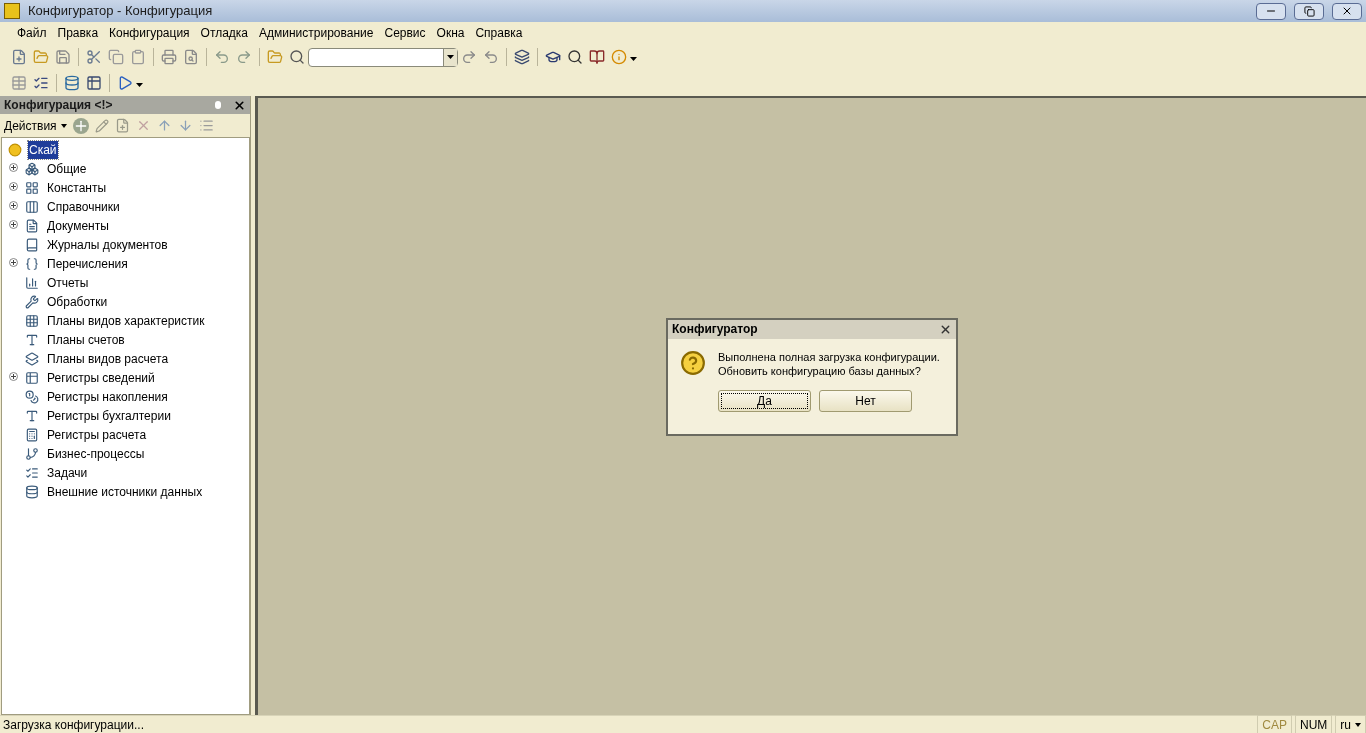 This screenshot has width=1366, height=733. I want to click on journal-icon, so click(32, 244).